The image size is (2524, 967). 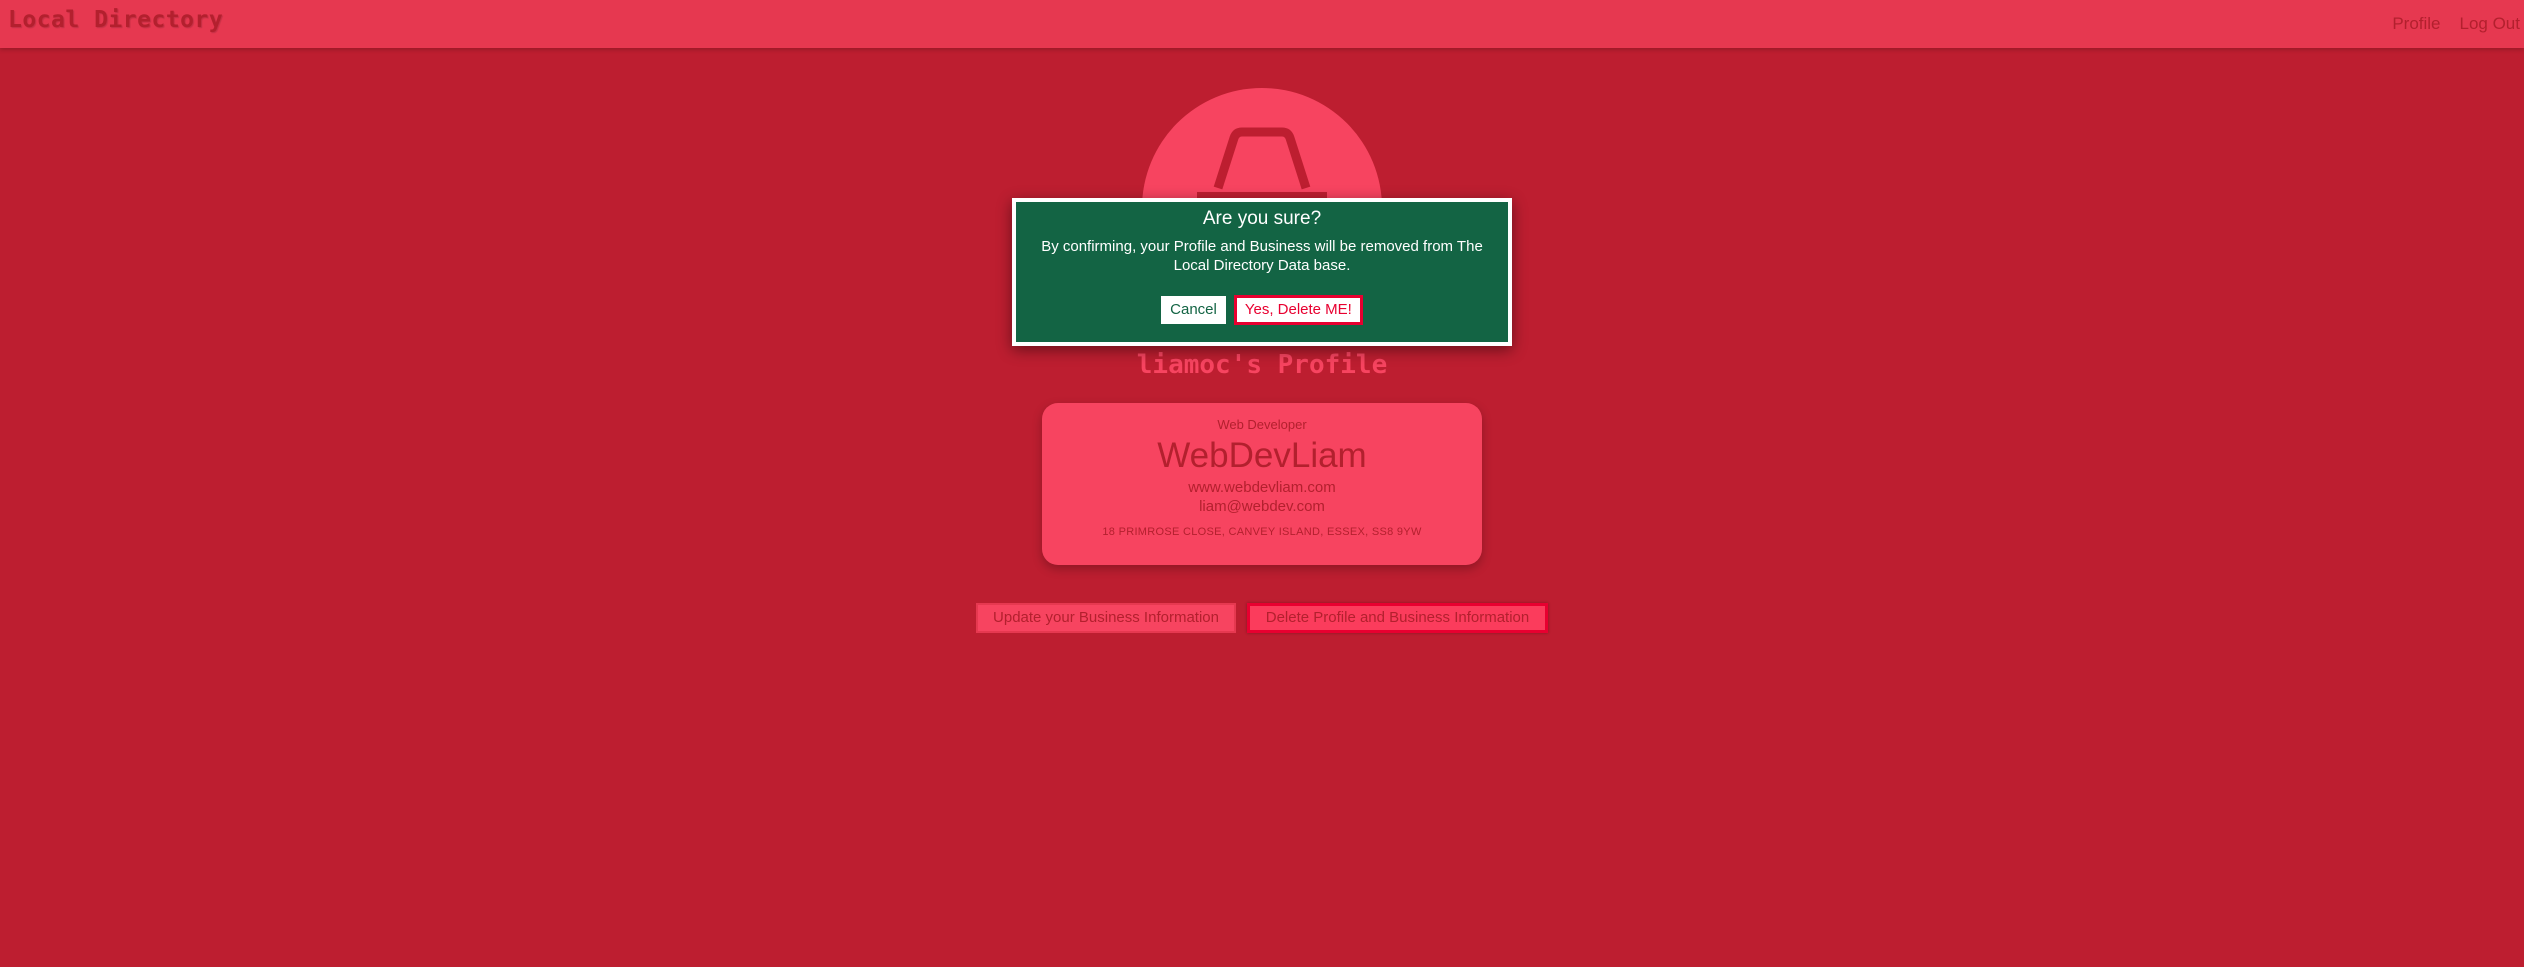 I want to click on cancel-button: Cancel, so click(x=1193, y=310).